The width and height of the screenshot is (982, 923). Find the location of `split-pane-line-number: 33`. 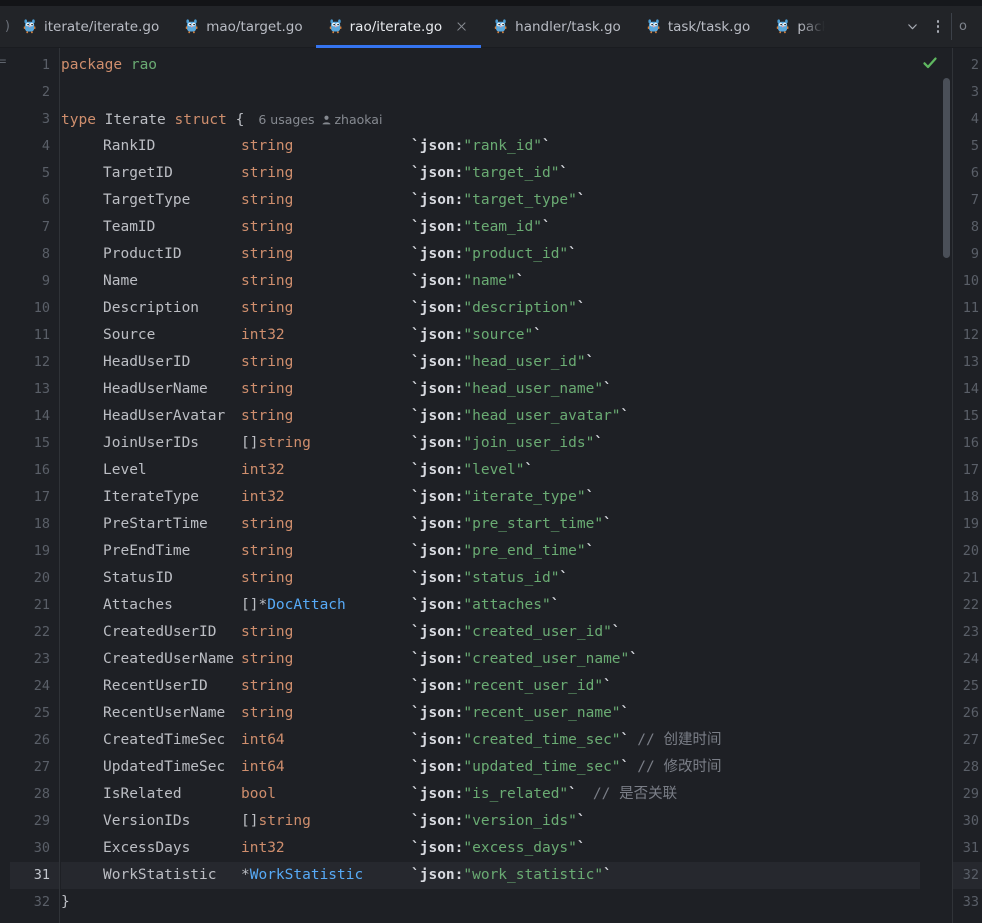

split-pane-line-number: 33 is located at coordinates (971, 902).